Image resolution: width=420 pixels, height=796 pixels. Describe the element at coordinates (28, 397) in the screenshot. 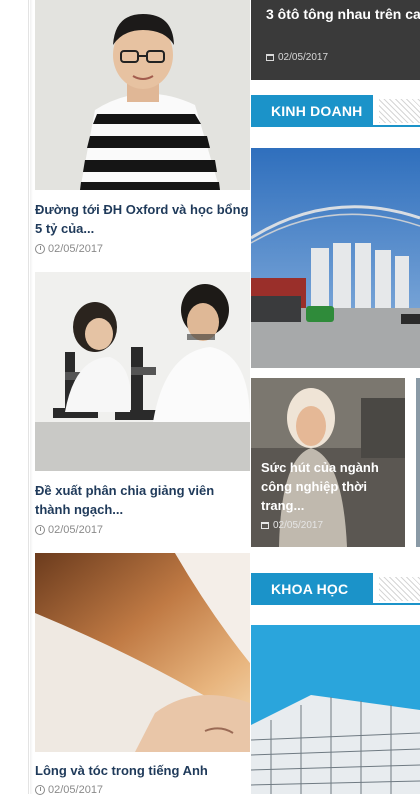

I see `column-divider` at that location.